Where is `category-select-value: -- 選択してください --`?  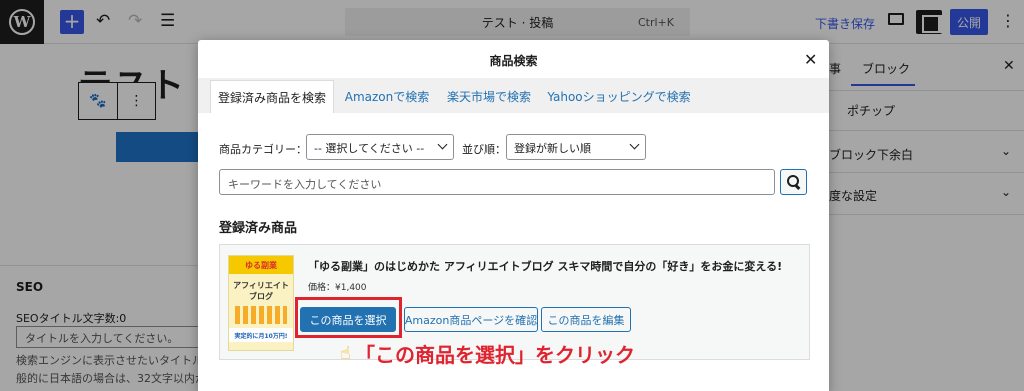
category-select-value: -- 選択してください -- is located at coordinates (369, 148).